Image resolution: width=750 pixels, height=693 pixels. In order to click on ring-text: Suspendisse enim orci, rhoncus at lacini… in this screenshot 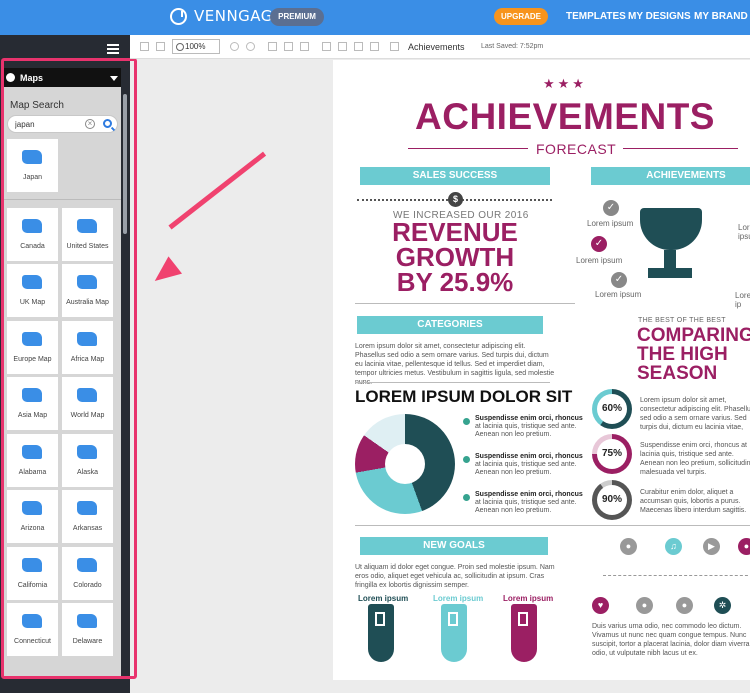, I will do `click(695, 459)`.